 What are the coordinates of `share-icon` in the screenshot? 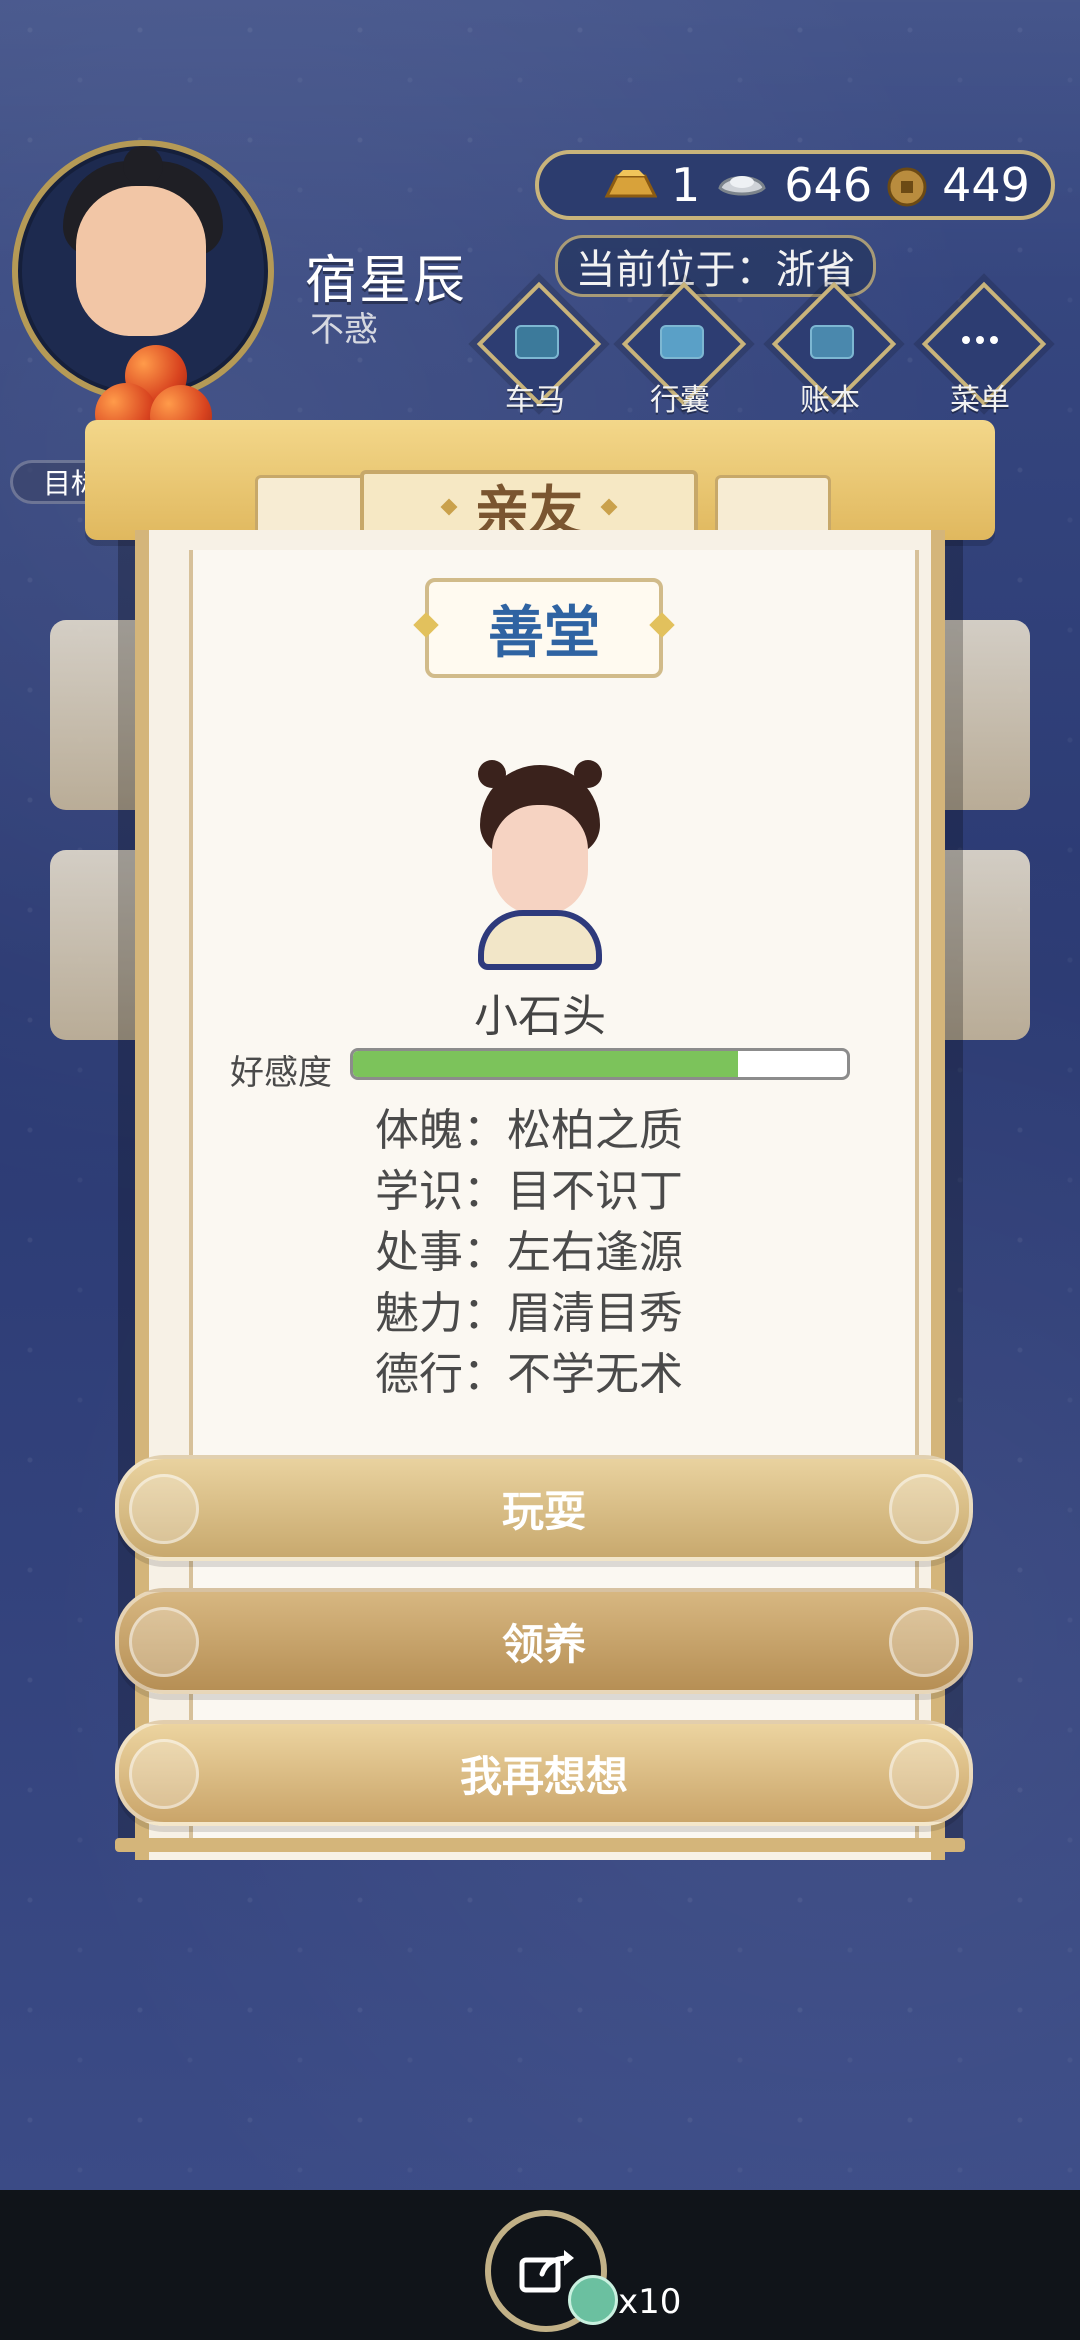 It's located at (546, 2271).